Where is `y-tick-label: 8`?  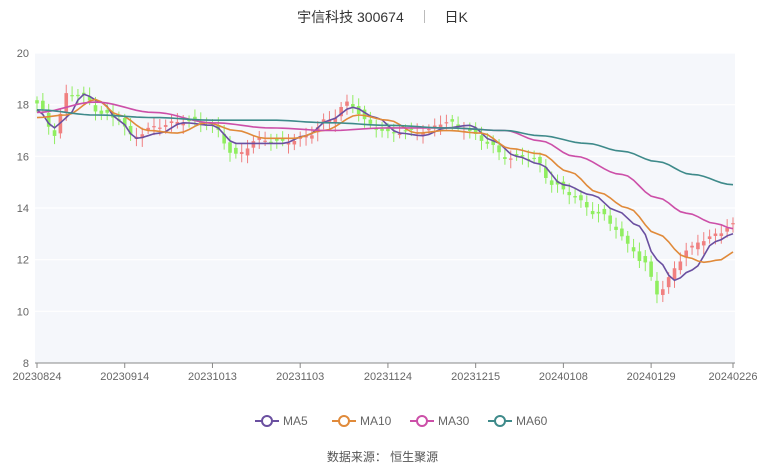
y-tick-label: 8 is located at coordinates (26, 364).